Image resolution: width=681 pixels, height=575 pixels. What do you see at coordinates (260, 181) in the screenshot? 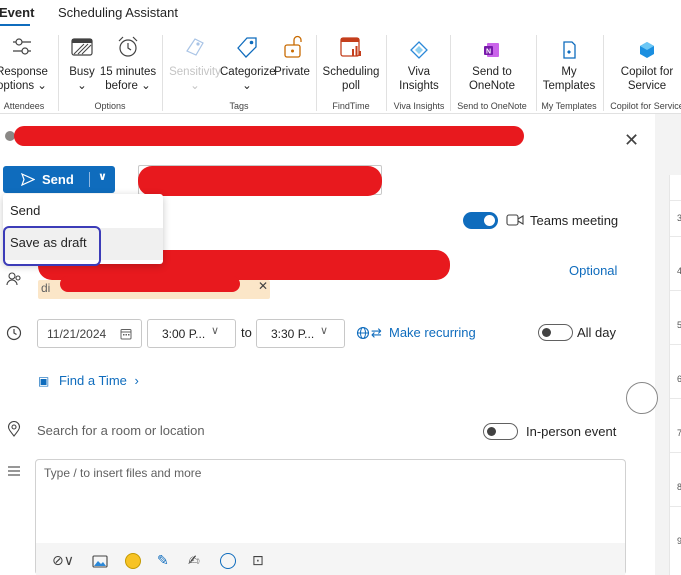
I see `redacted-title` at bounding box center [260, 181].